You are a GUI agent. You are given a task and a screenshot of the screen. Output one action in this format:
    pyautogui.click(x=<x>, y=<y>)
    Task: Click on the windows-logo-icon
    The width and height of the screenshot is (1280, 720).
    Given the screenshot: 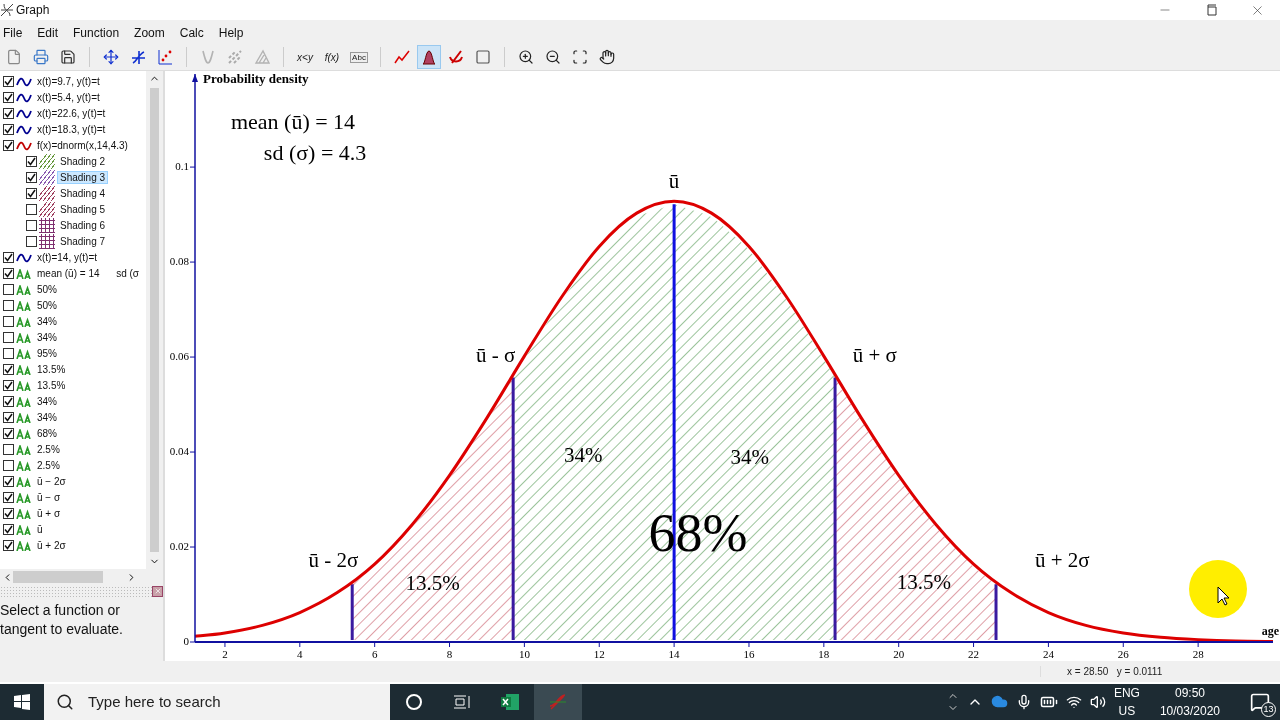 What is the action you would take?
    pyautogui.click(x=22, y=702)
    